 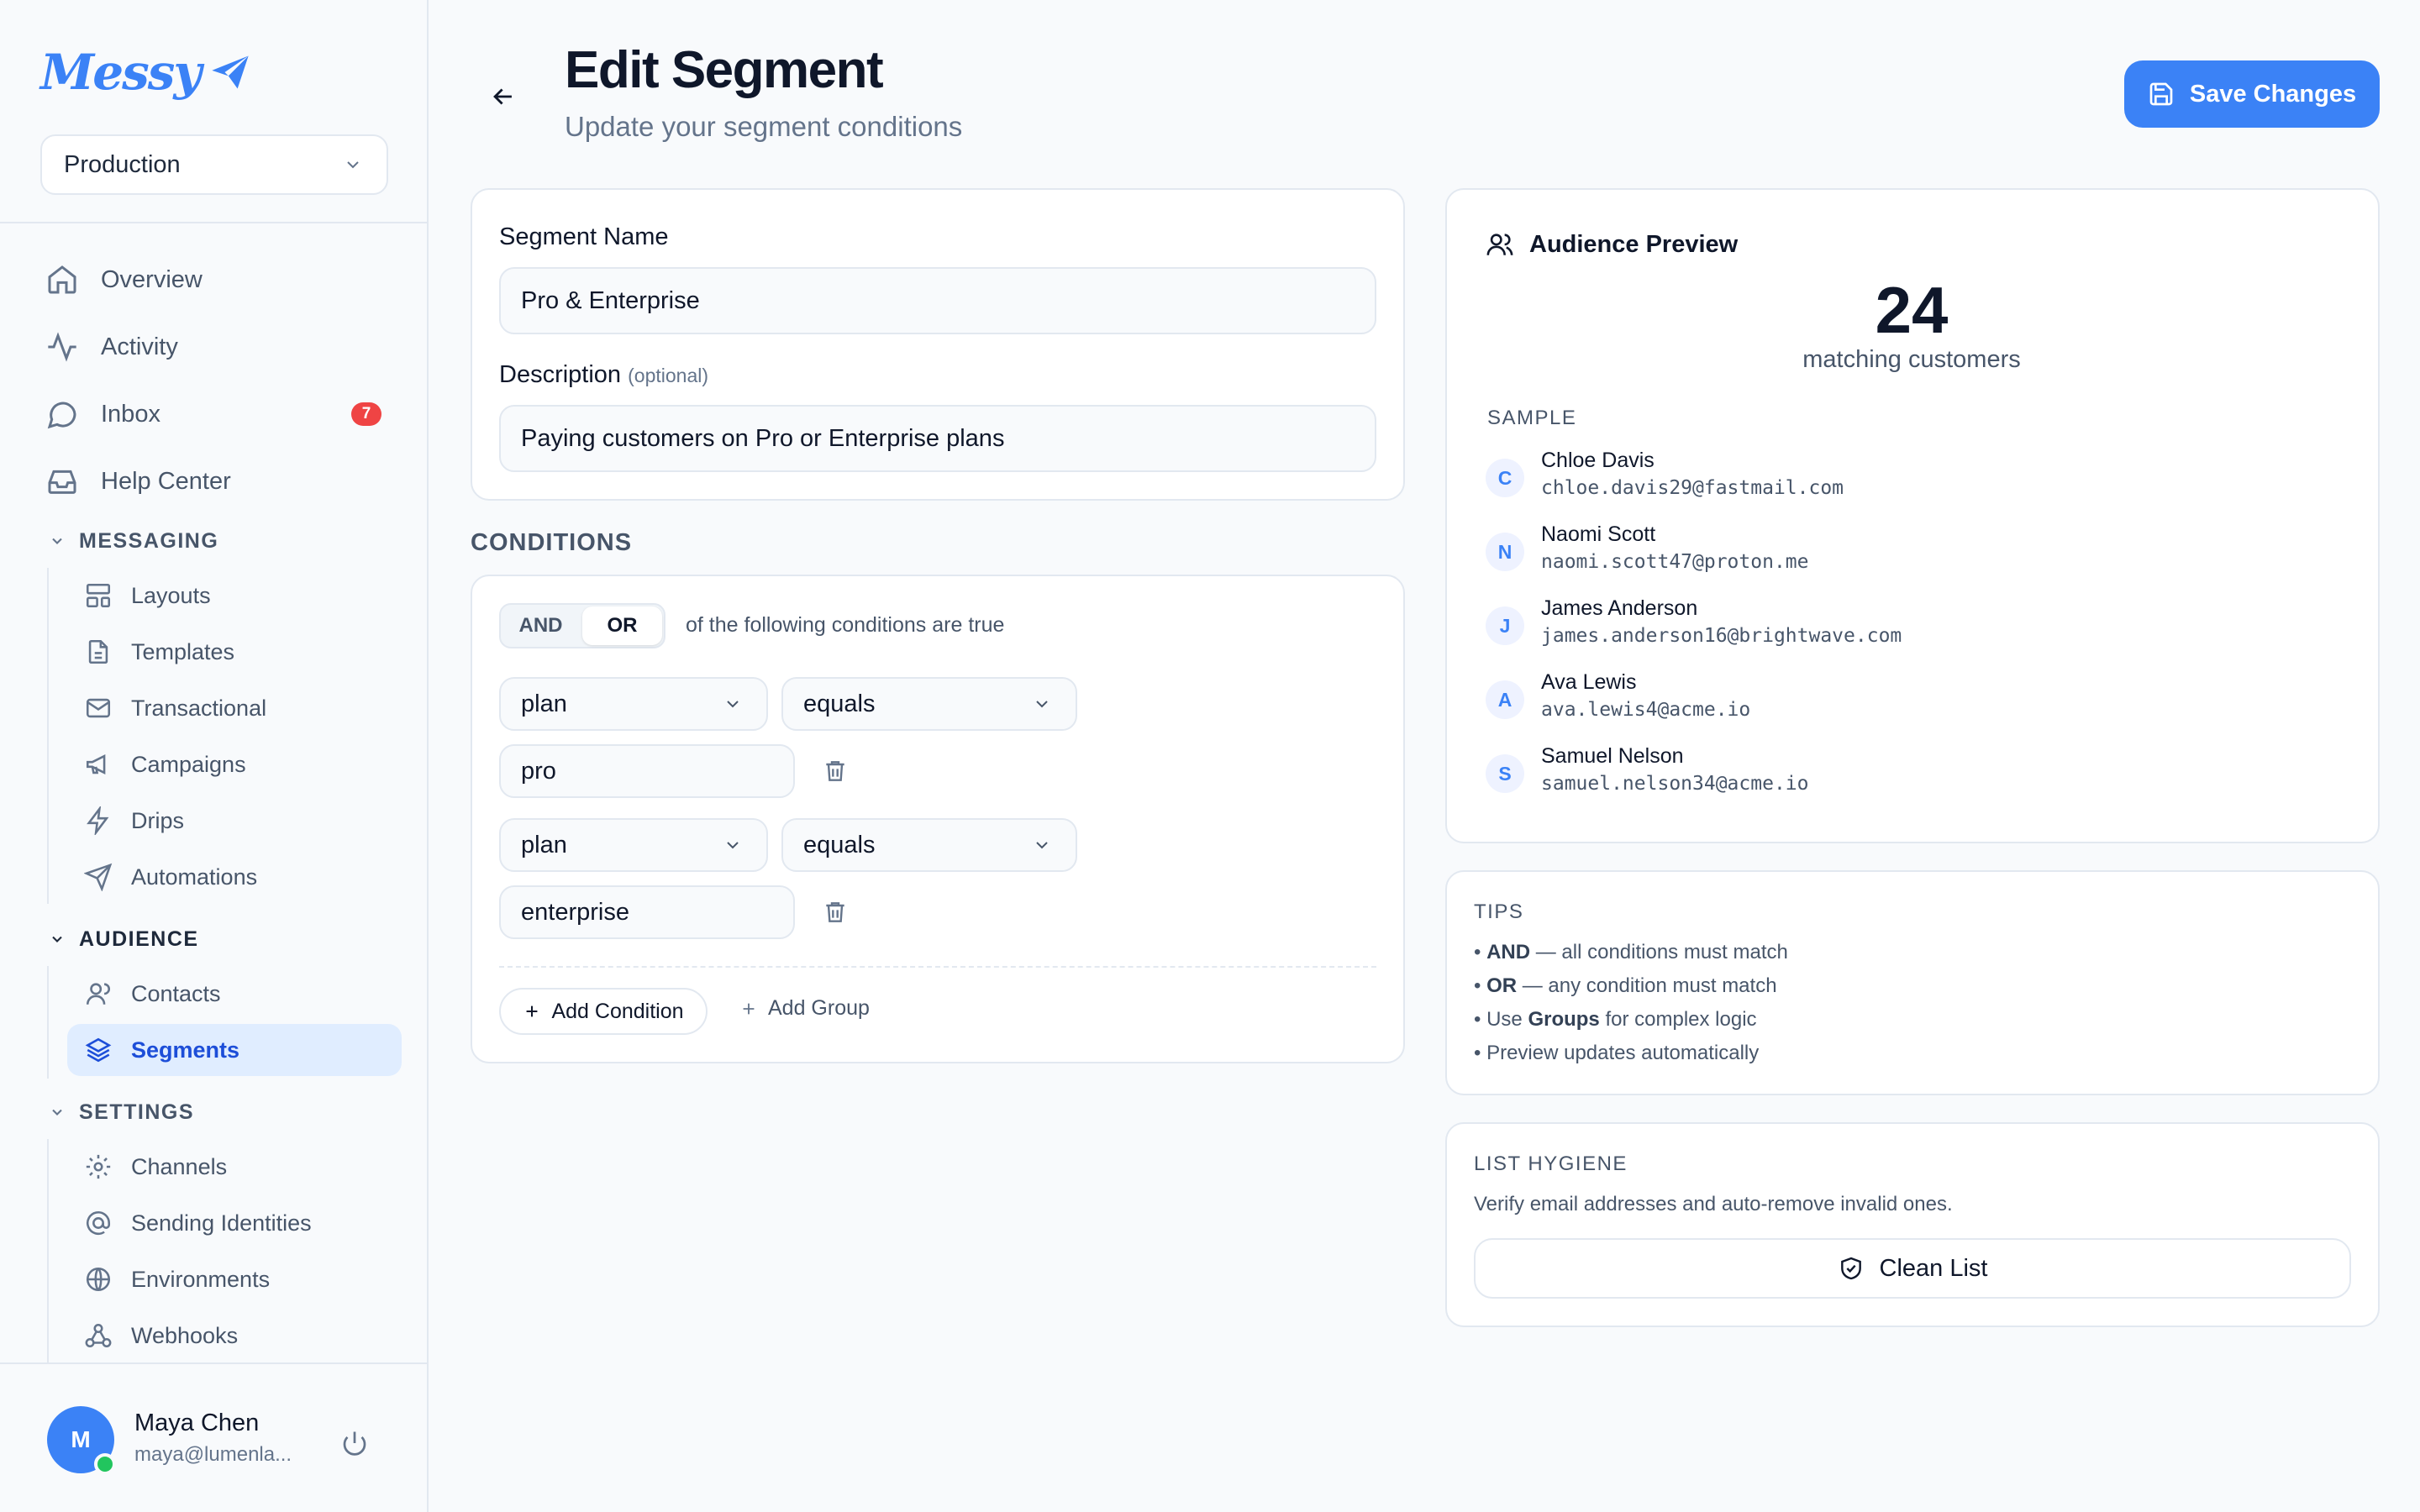 I want to click on logic-note: of the following conditions are true, so click(x=845, y=625).